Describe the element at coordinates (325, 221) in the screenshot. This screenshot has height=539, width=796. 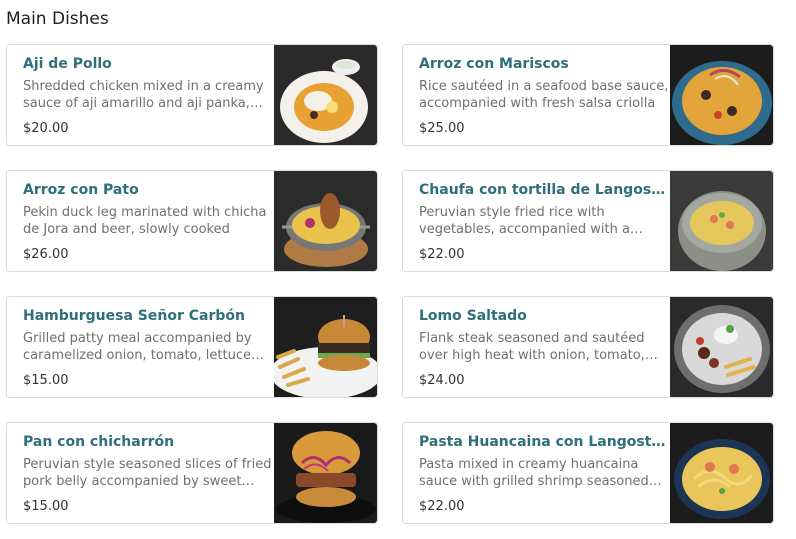
I see `arroz-con-pato-photo` at that location.